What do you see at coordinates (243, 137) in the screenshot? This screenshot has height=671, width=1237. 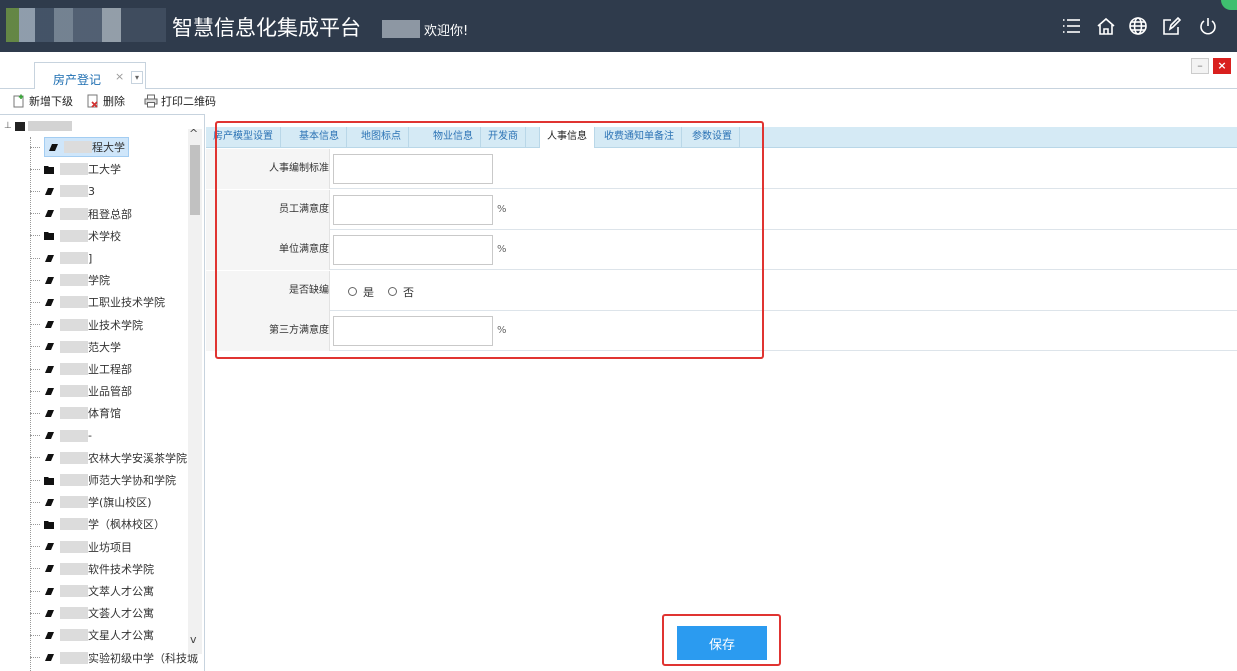 I see `form-tab: 房产模型设置` at bounding box center [243, 137].